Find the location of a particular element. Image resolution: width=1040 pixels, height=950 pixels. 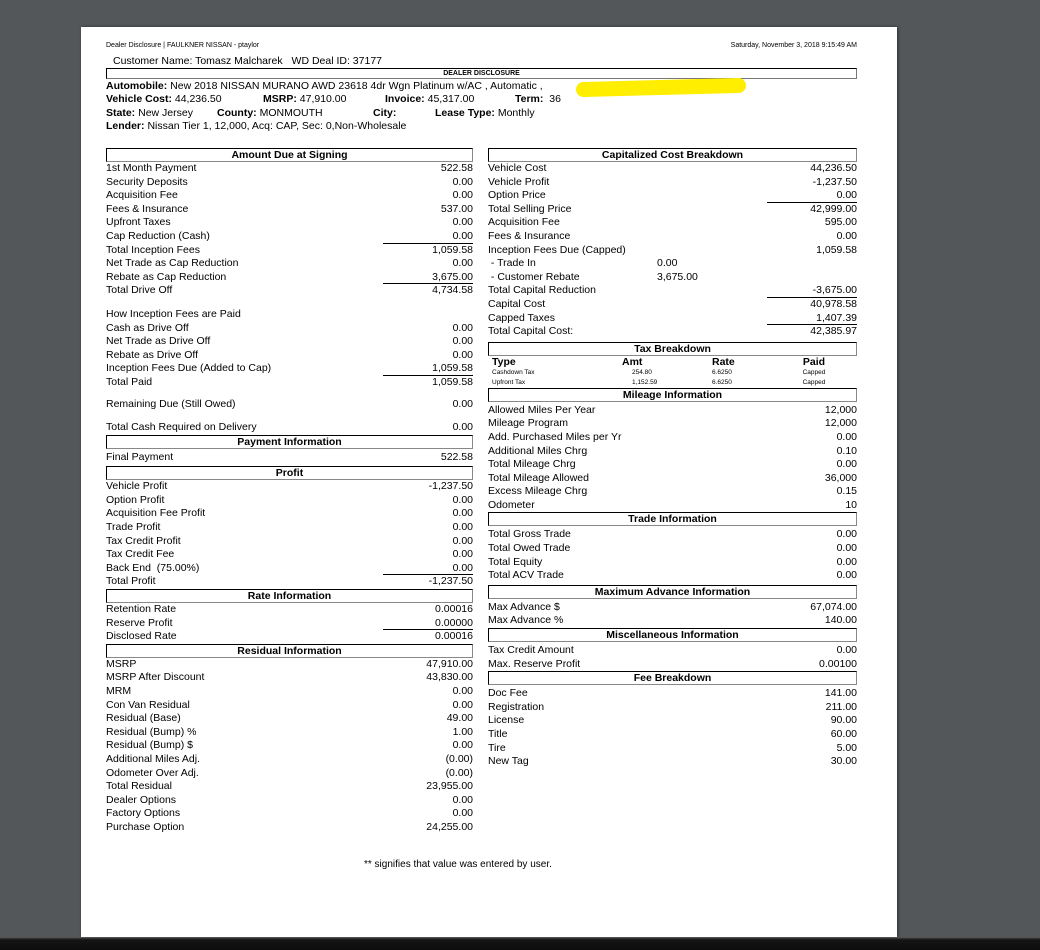

row-label: Net Trade as Cap Reduction is located at coordinates (172, 263).